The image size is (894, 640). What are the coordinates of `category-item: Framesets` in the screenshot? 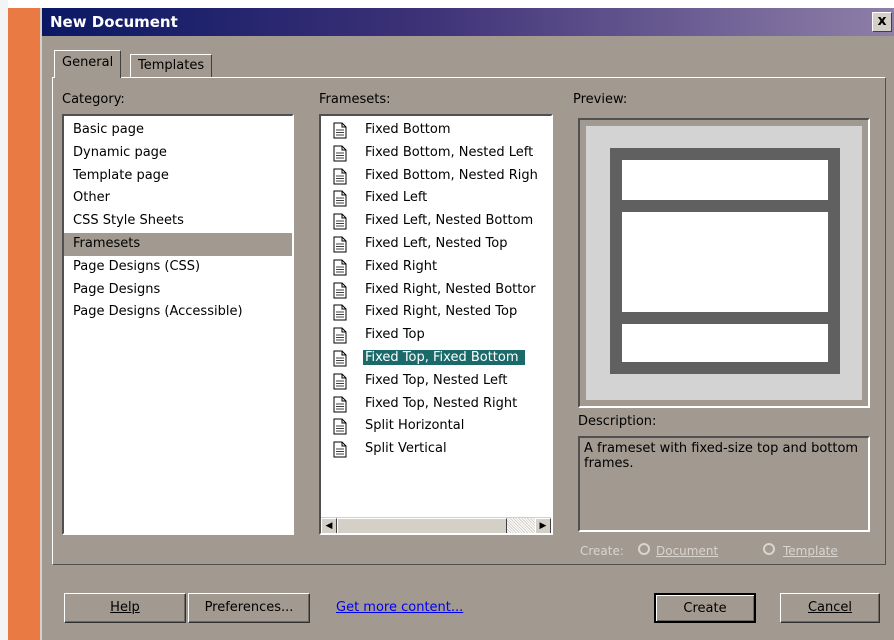 It's located at (178, 244).